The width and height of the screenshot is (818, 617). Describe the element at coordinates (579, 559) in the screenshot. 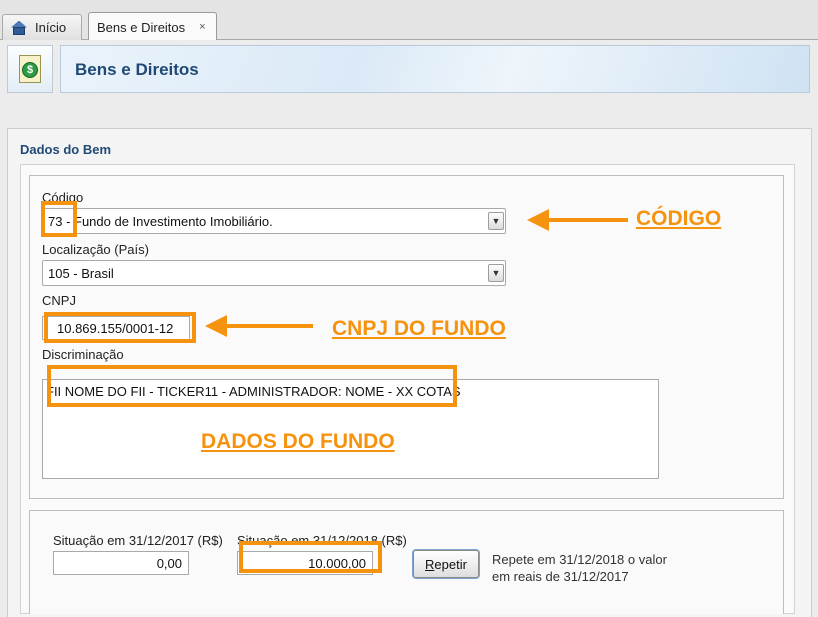

I see `help-line-1: Repete em 31/12/2018 o valor` at that location.